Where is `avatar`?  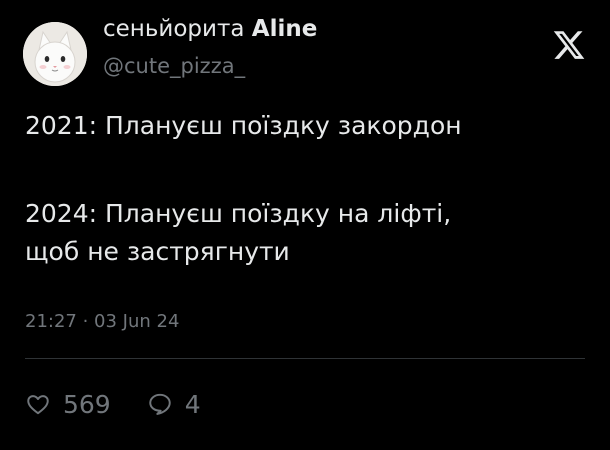
avatar is located at coordinates (55, 54).